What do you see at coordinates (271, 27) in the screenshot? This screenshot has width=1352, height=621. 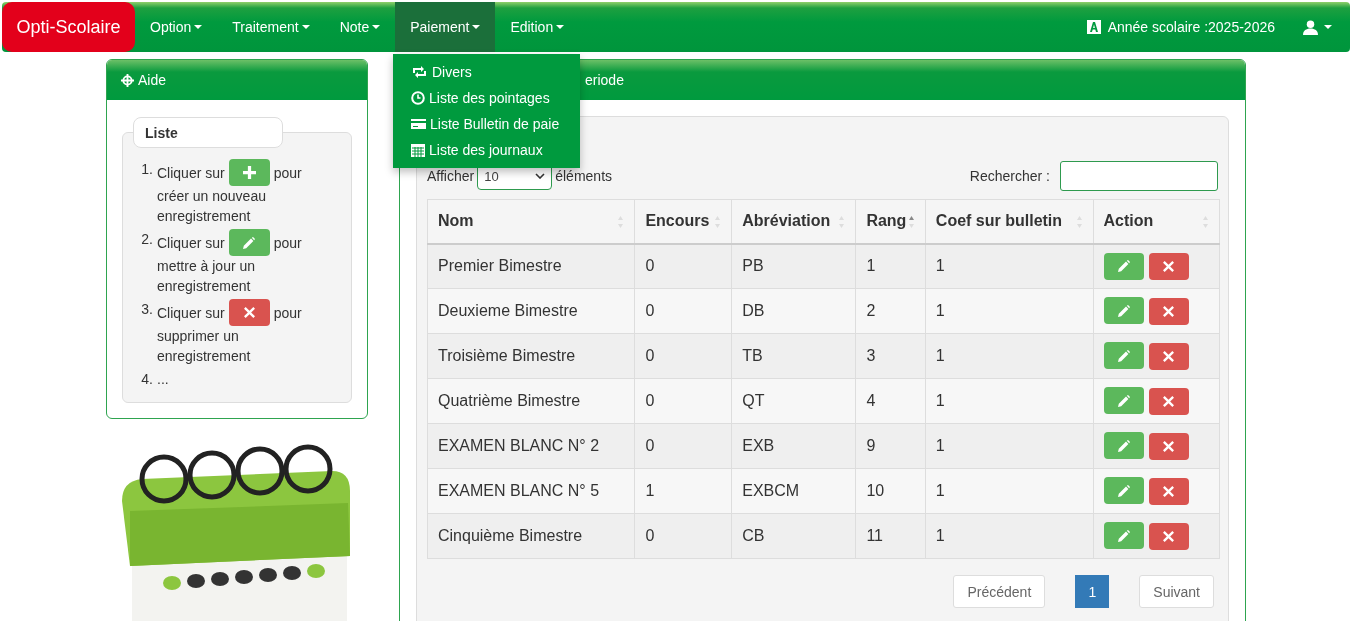 I see `menu-item: Traitement` at bounding box center [271, 27].